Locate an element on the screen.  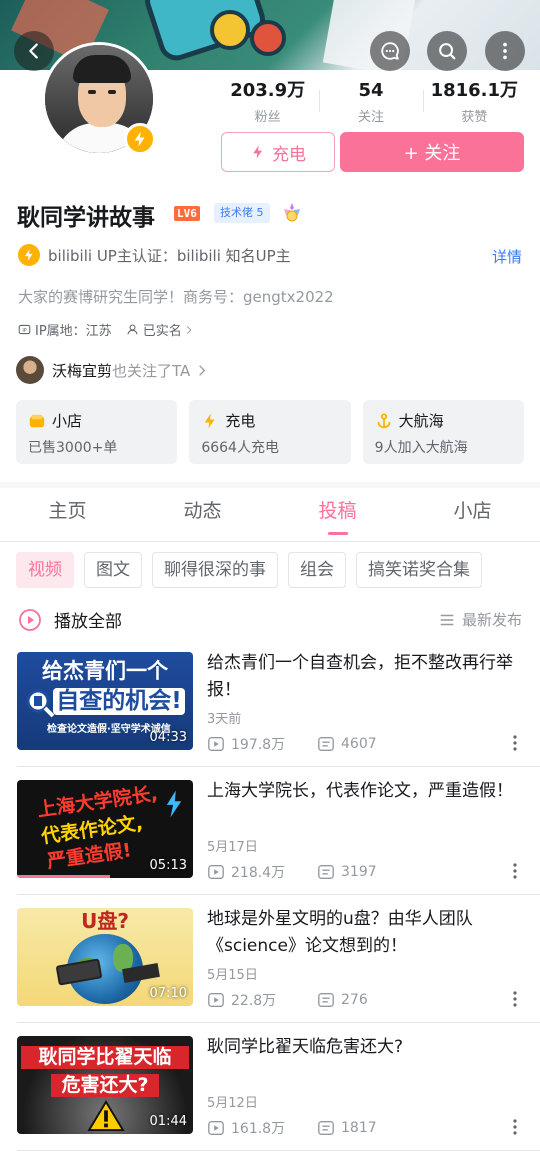
ip-location: IP IP属地：江苏 is located at coordinates (65, 329).